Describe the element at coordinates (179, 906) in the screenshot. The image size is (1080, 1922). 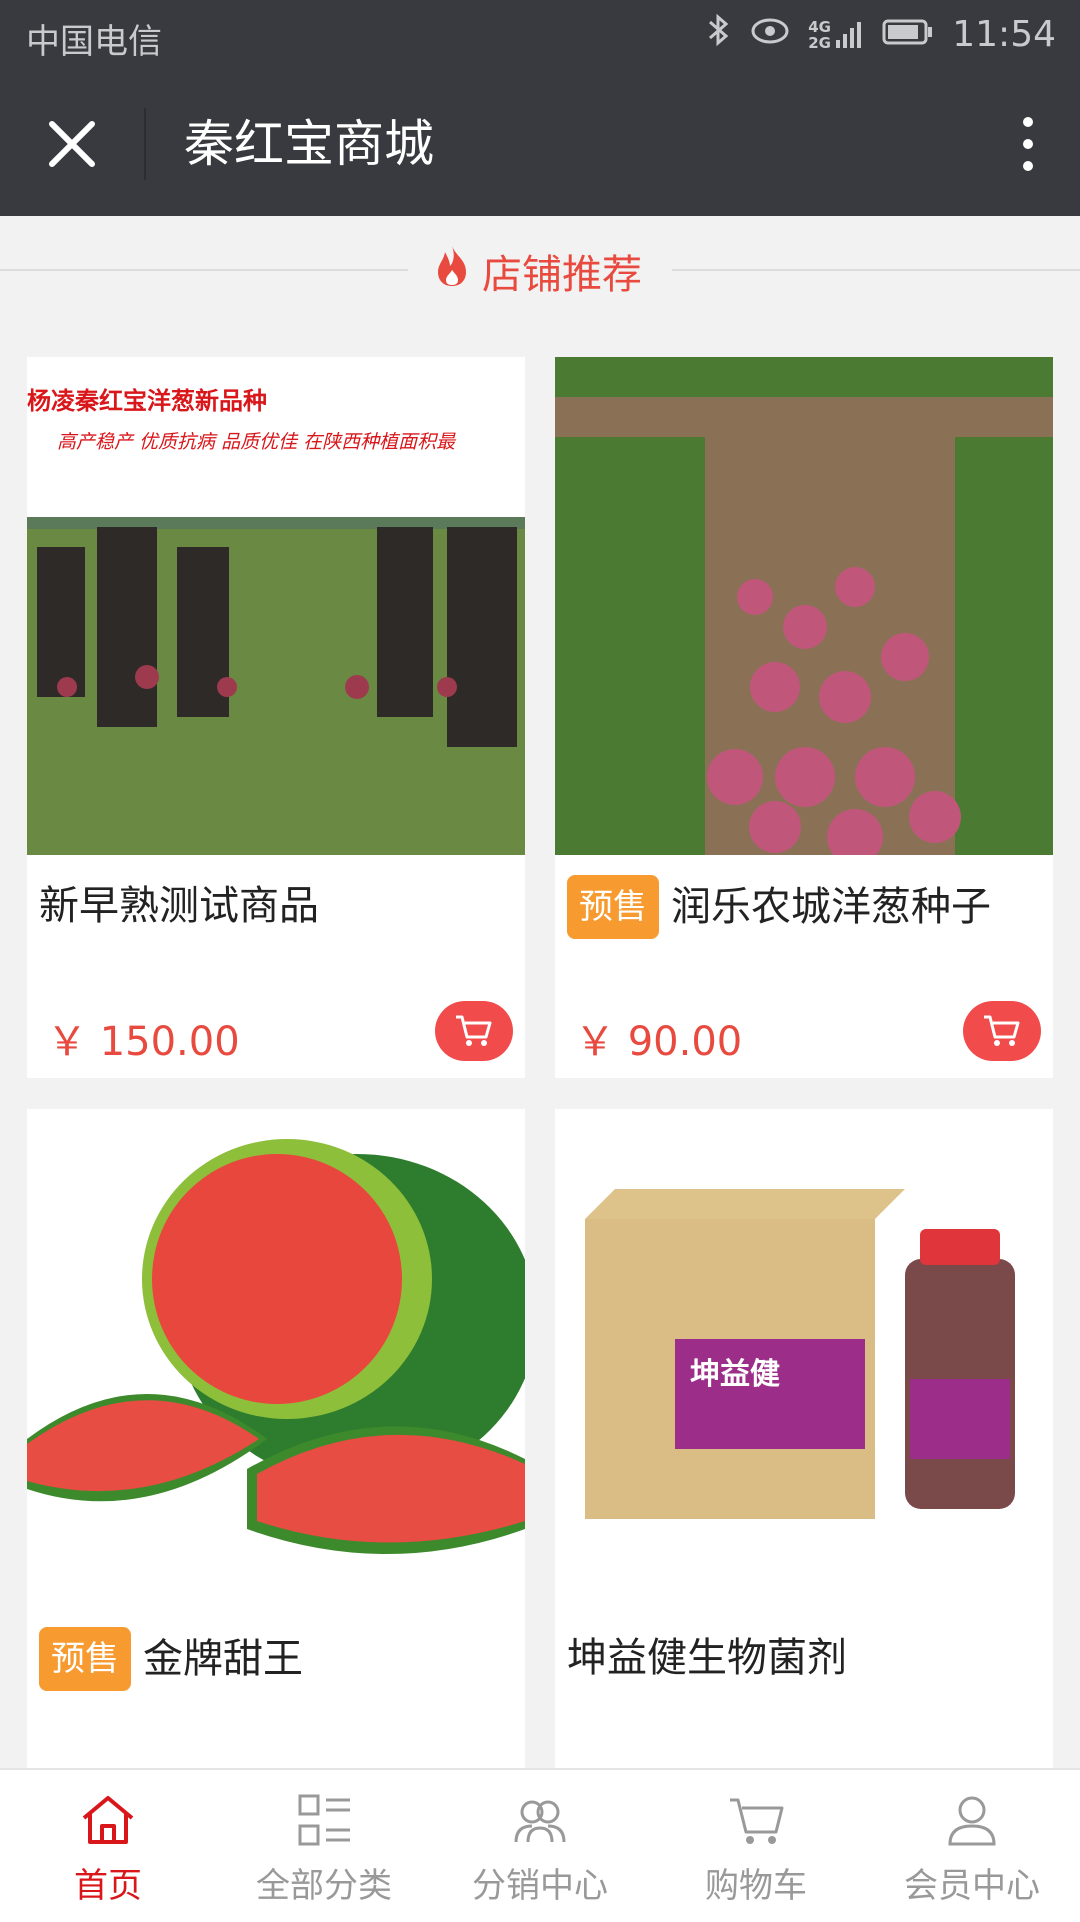
I see `product-name: 新早熟测试商品` at that location.